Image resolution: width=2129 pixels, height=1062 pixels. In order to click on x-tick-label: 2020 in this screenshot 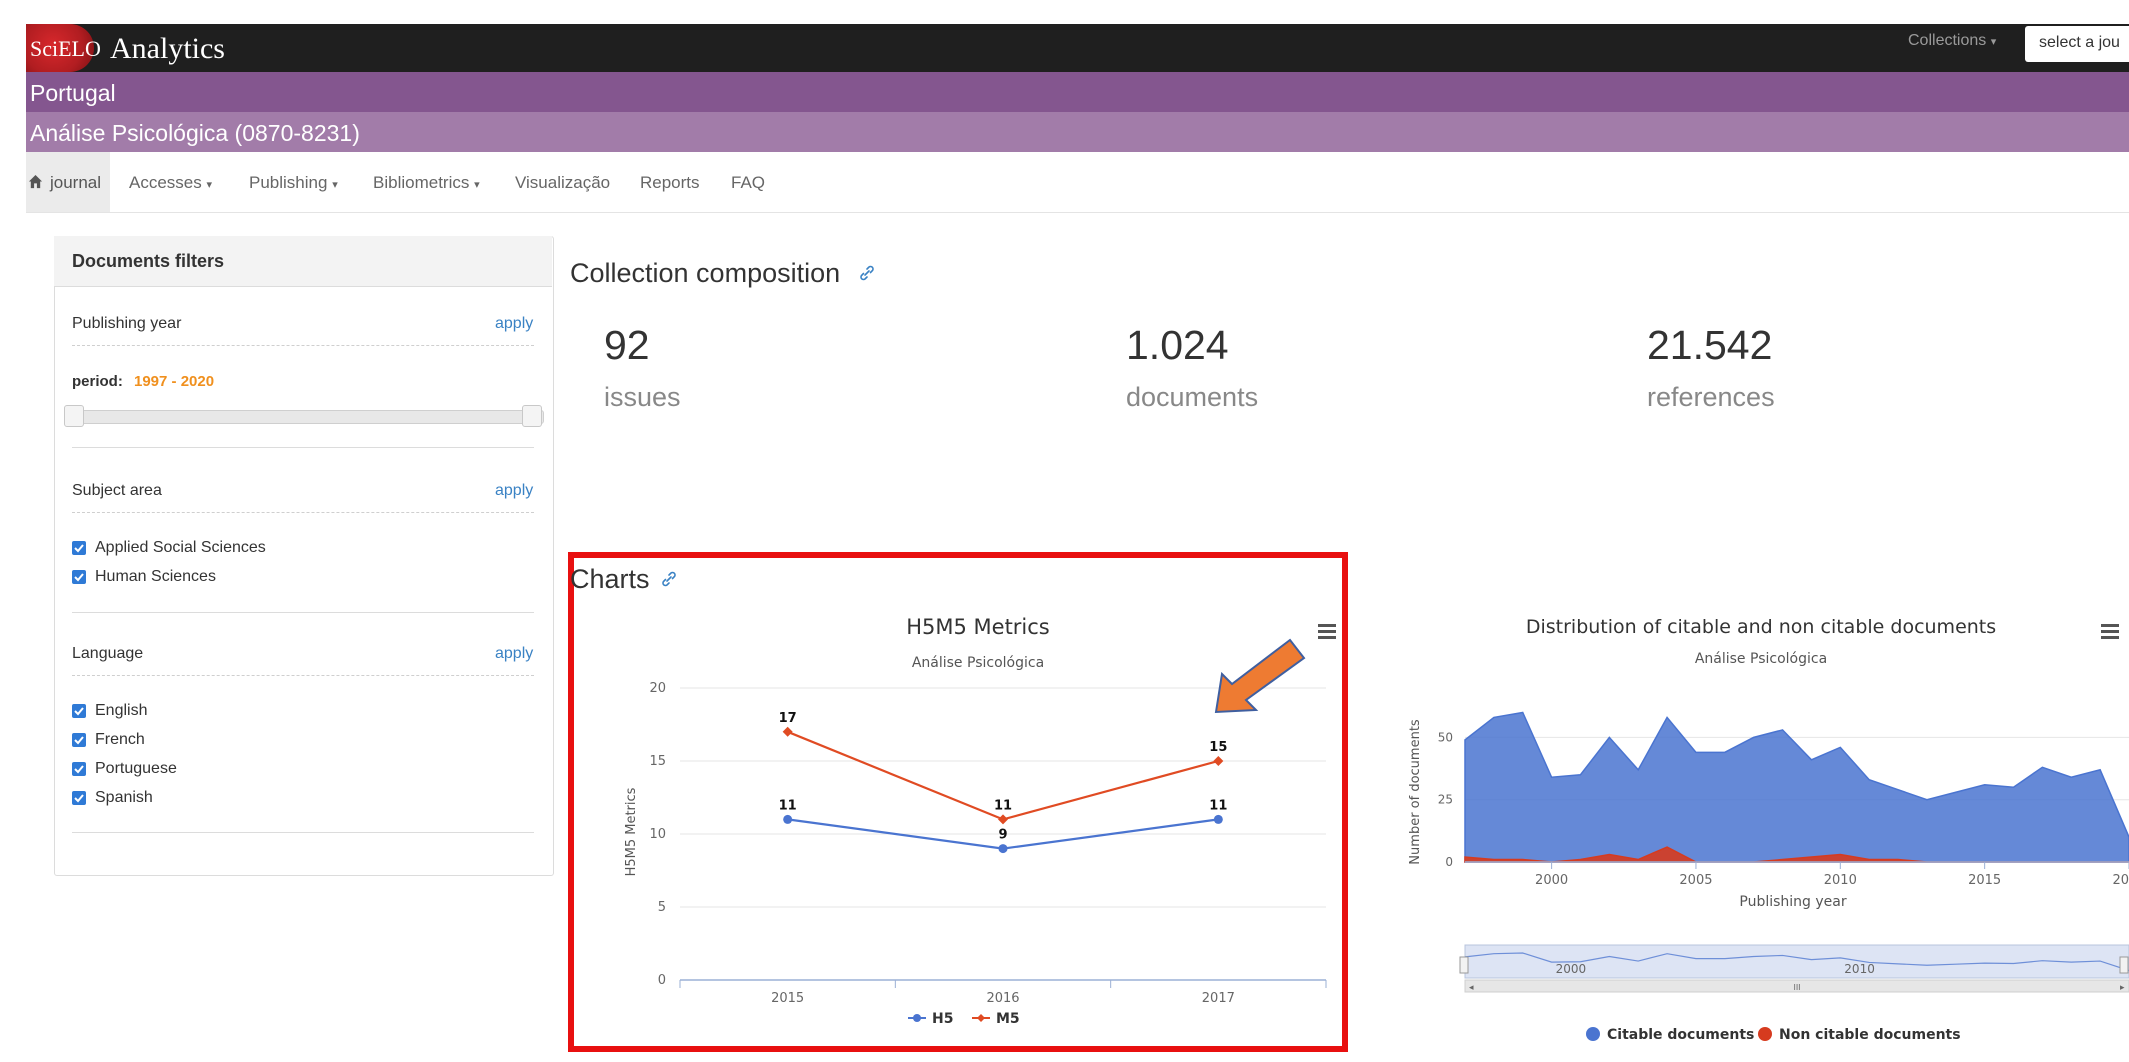, I will do `click(2120, 880)`.